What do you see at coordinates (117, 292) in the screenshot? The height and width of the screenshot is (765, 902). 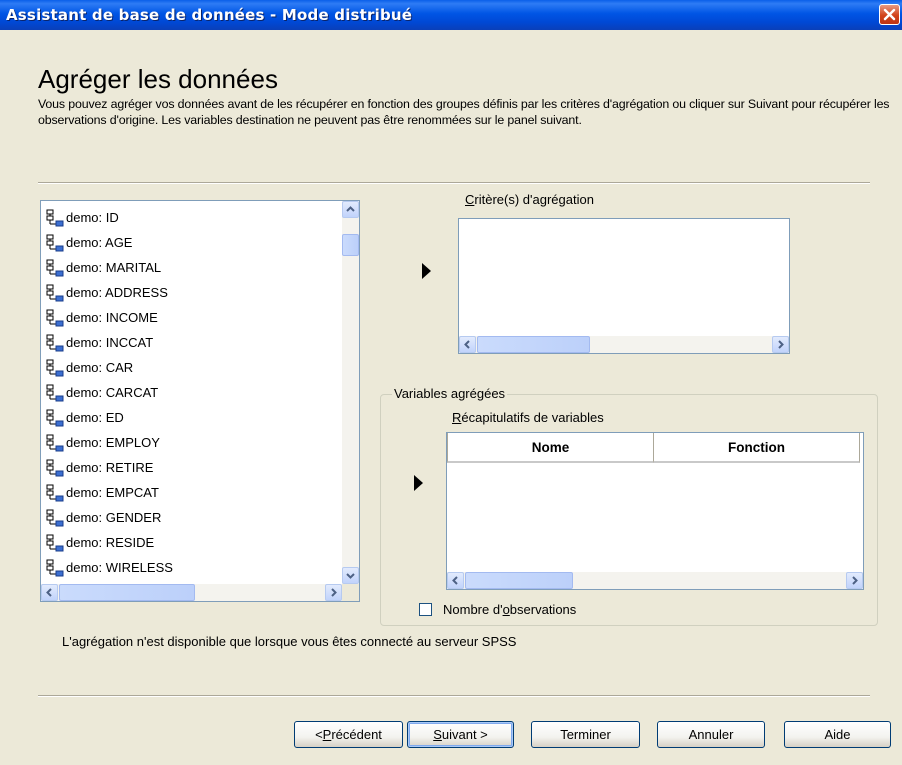 I see `source-variable-label: demo: ADDRESS` at bounding box center [117, 292].